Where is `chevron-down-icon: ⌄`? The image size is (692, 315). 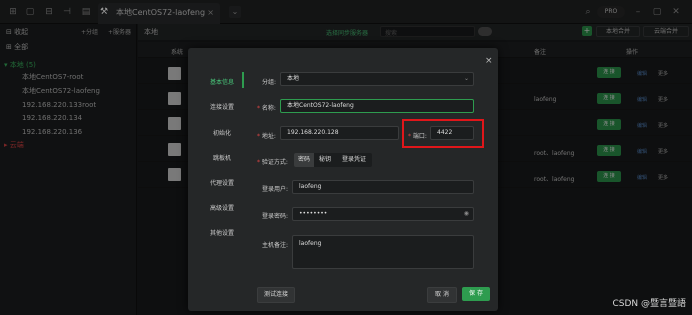 chevron-down-icon: ⌄ is located at coordinates (466, 78).